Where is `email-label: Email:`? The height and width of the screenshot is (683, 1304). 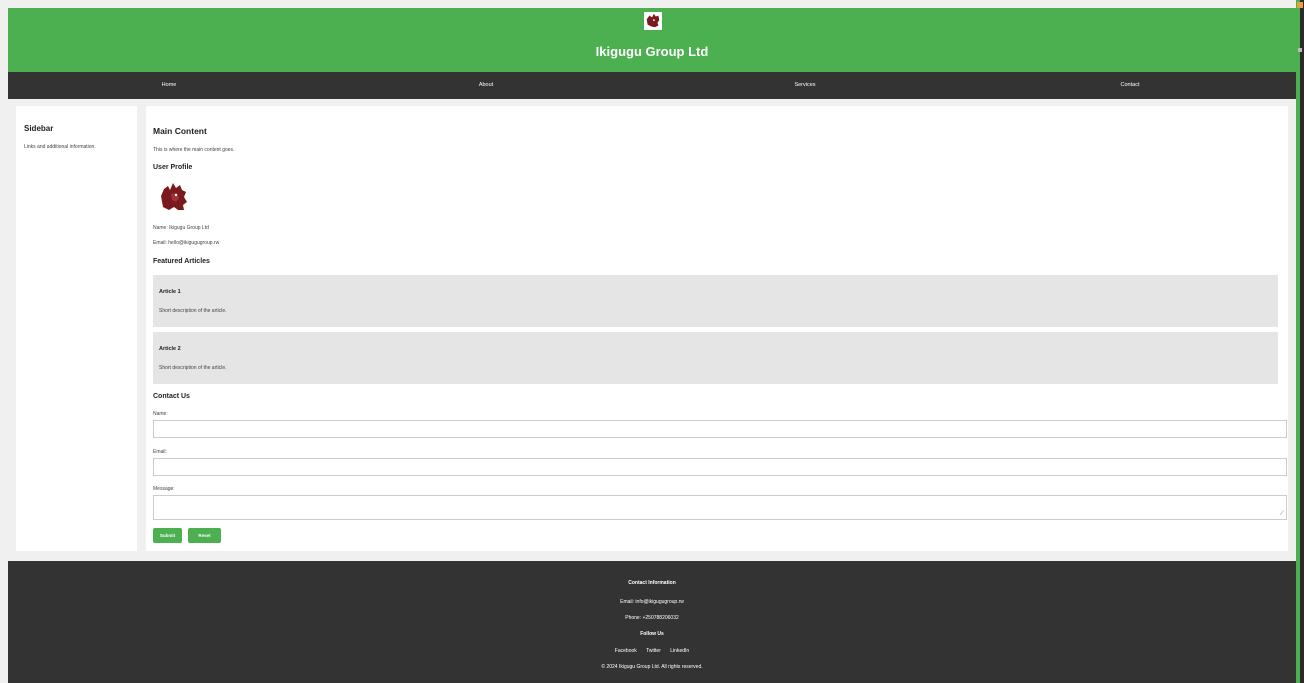 email-label: Email: is located at coordinates (160, 452).